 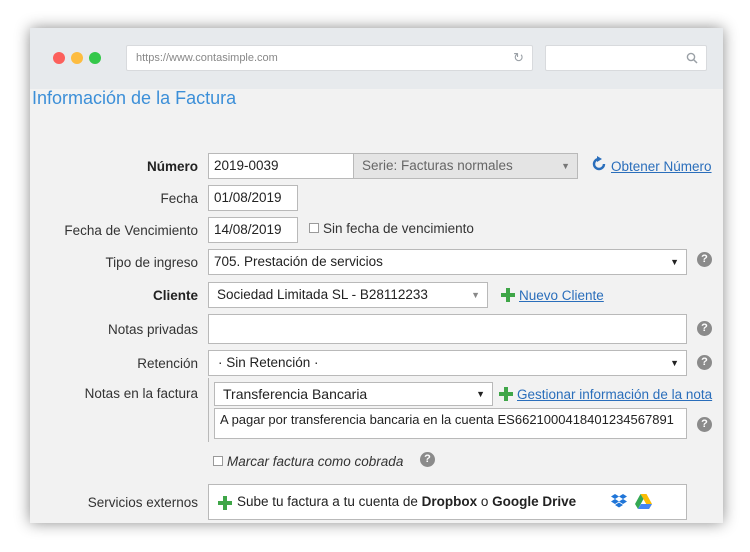 What do you see at coordinates (207, 58) in the screenshot?
I see `url-text: https://www.contasimple.com` at bounding box center [207, 58].